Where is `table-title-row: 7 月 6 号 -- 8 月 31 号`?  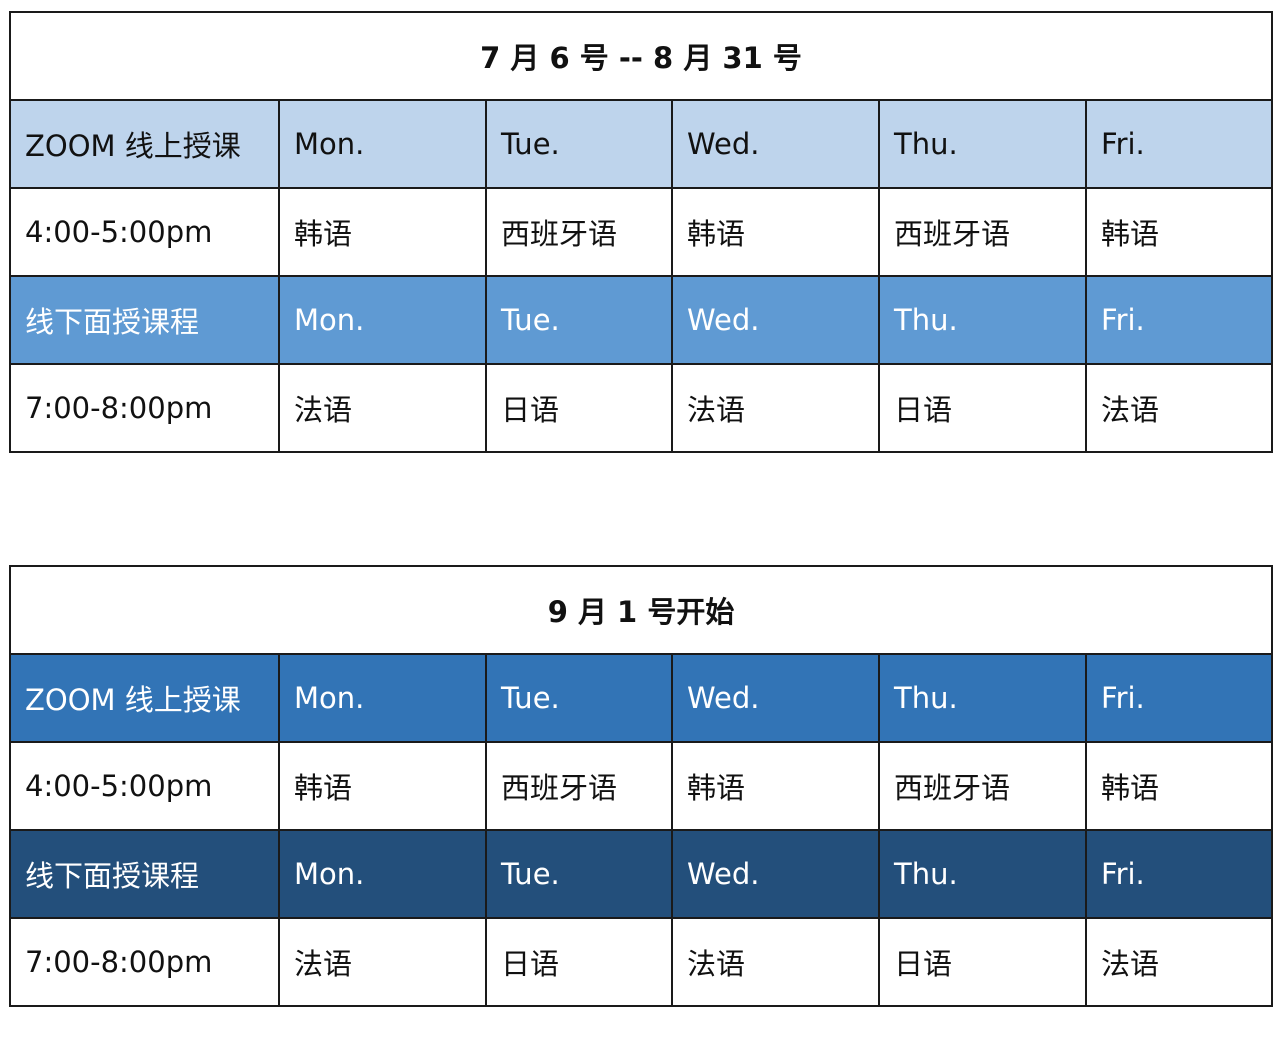
table-title-row: 7 月 6 号 -- 8 月 31 号 is located at coordinates (641, 56).